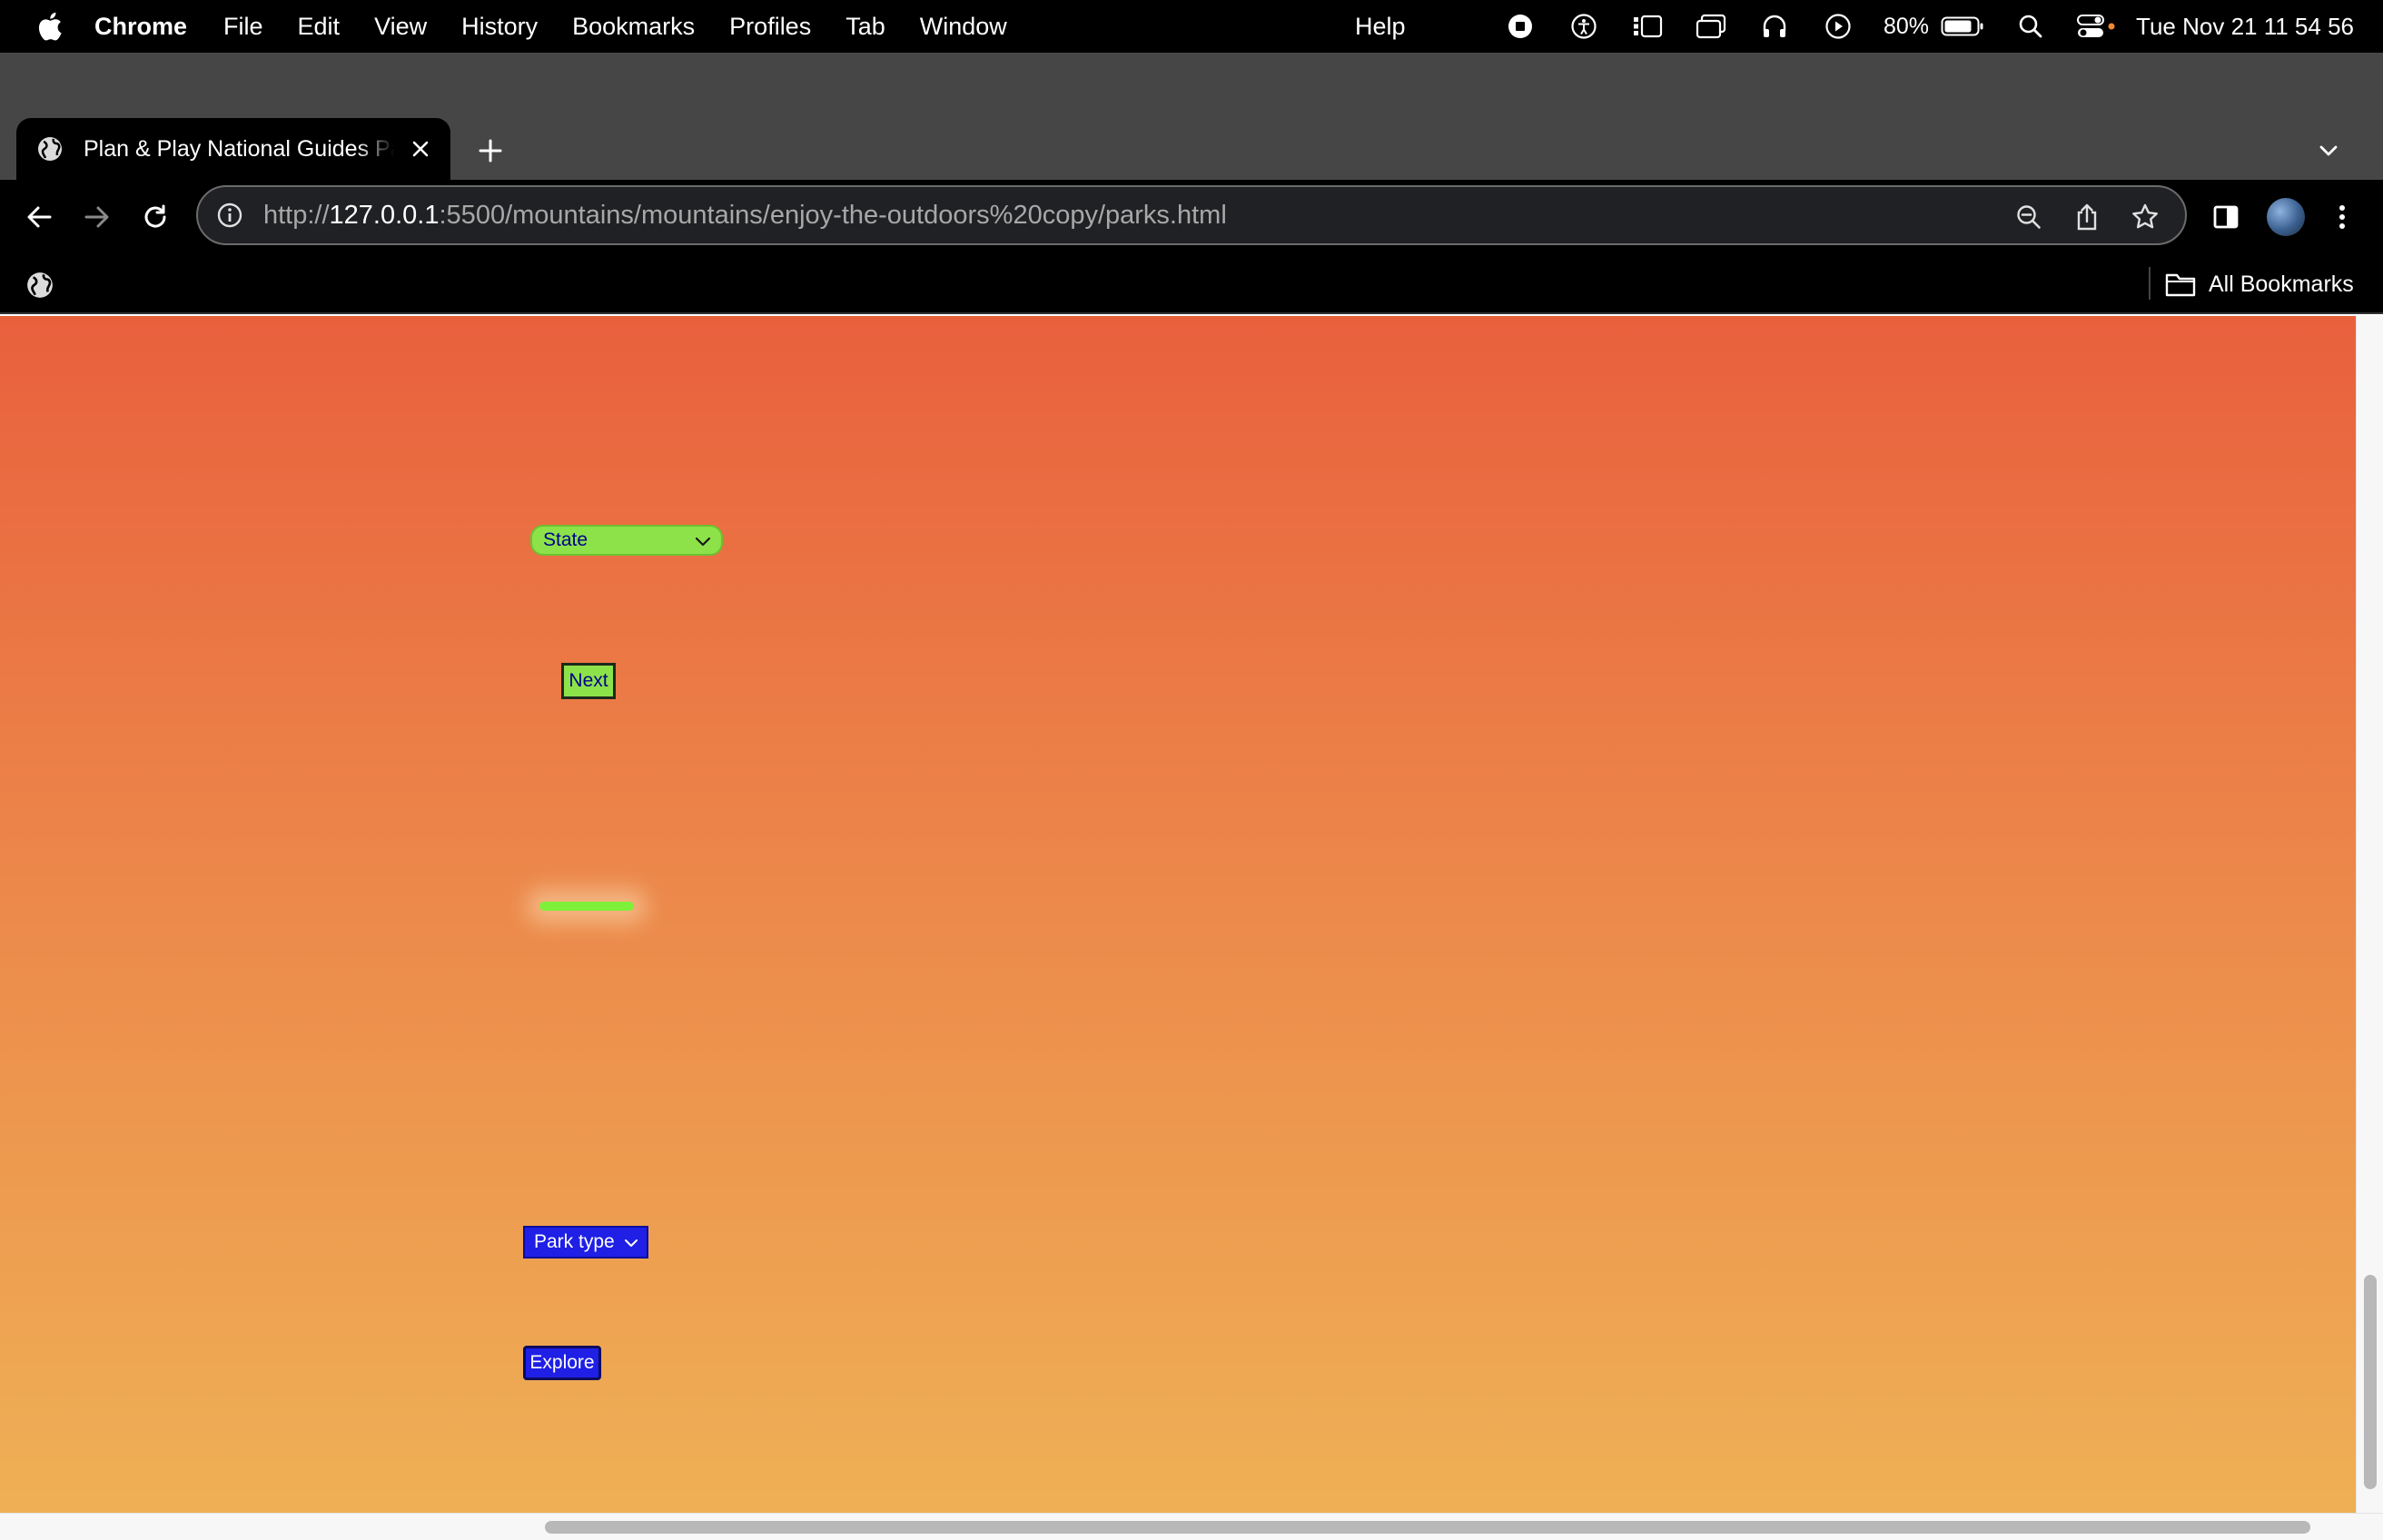  What do you see at coordinates (2281, 284) in the screenshot?
I see `all-bookmarks-label: All Bookmarks` at bounding box center [2281, 284].